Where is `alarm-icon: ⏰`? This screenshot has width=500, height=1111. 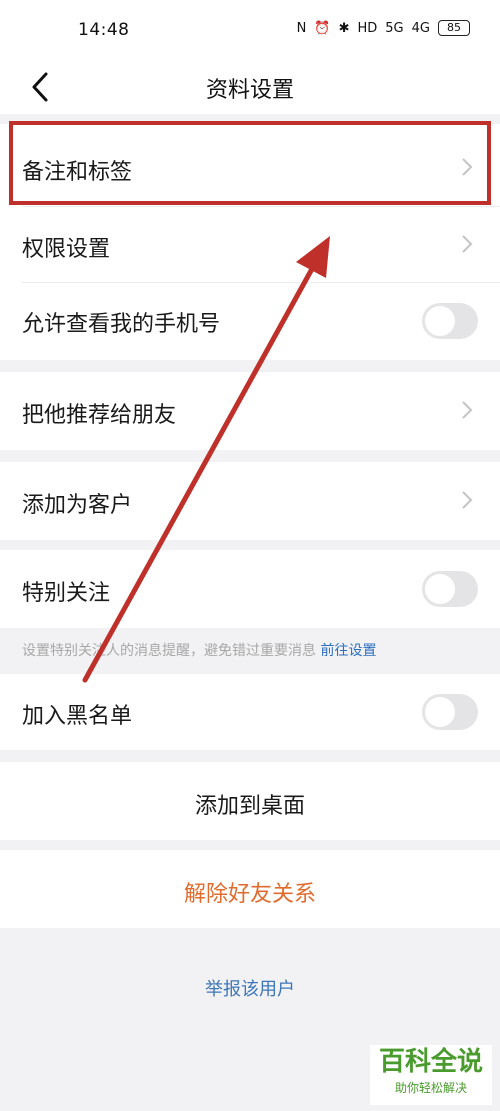
alarm-icon: ⏰ is located at coordinates (322, 28).